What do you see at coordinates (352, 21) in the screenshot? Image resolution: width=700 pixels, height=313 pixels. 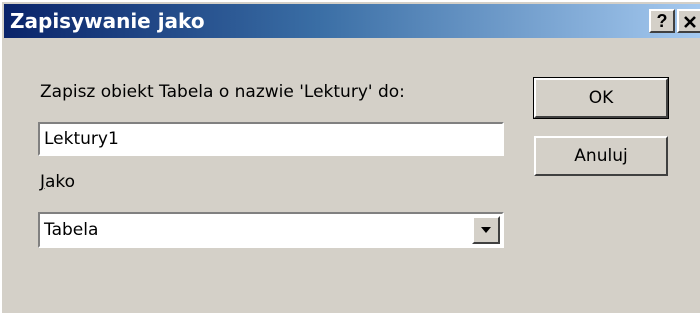 I see `title-bar: Zapisywanie jako ?` at bounding box center [352, 21].